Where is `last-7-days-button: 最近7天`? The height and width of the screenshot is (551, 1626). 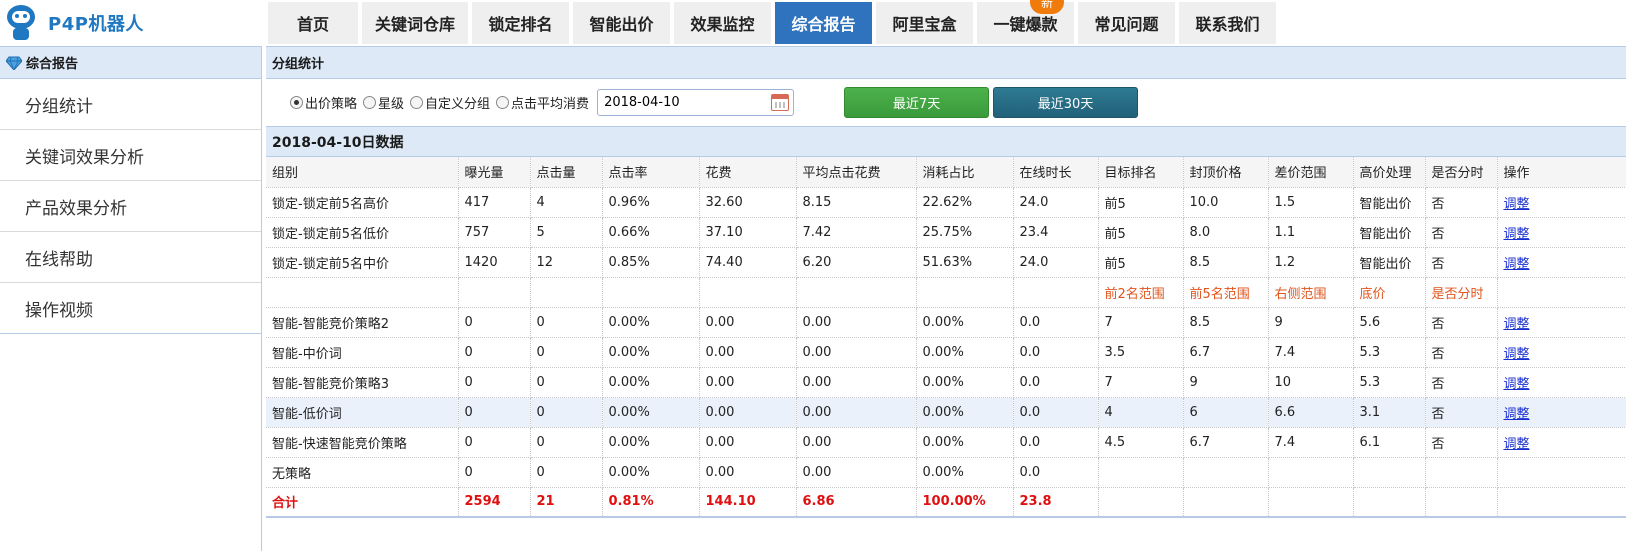 last-7-days-button: 最近7天 is located at coordinates (917, 102).